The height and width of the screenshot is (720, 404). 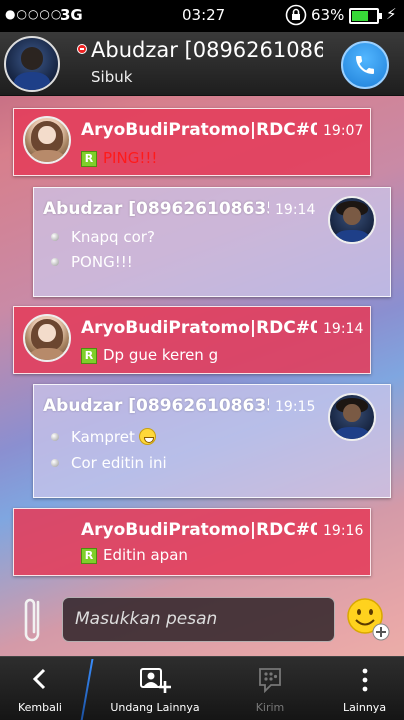 I want to click on back-button: Kembali, so click(x=40, y=688).